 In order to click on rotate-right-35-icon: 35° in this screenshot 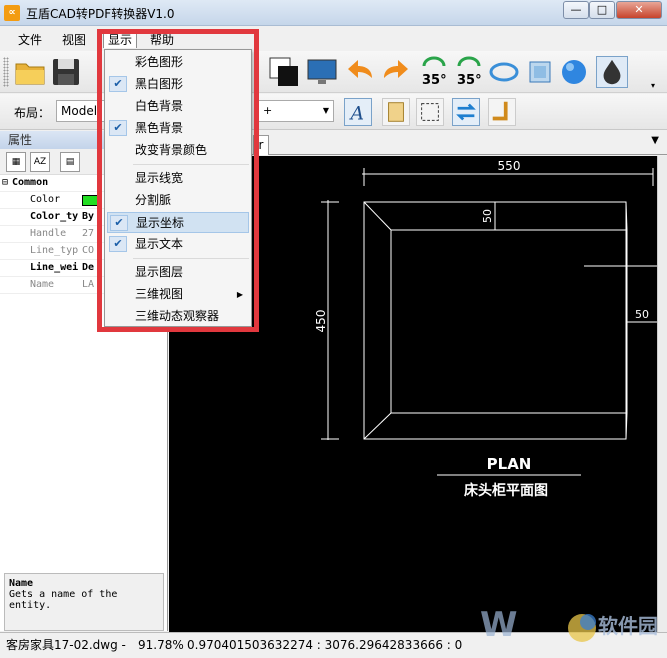, I will do `click(469, 72)`.